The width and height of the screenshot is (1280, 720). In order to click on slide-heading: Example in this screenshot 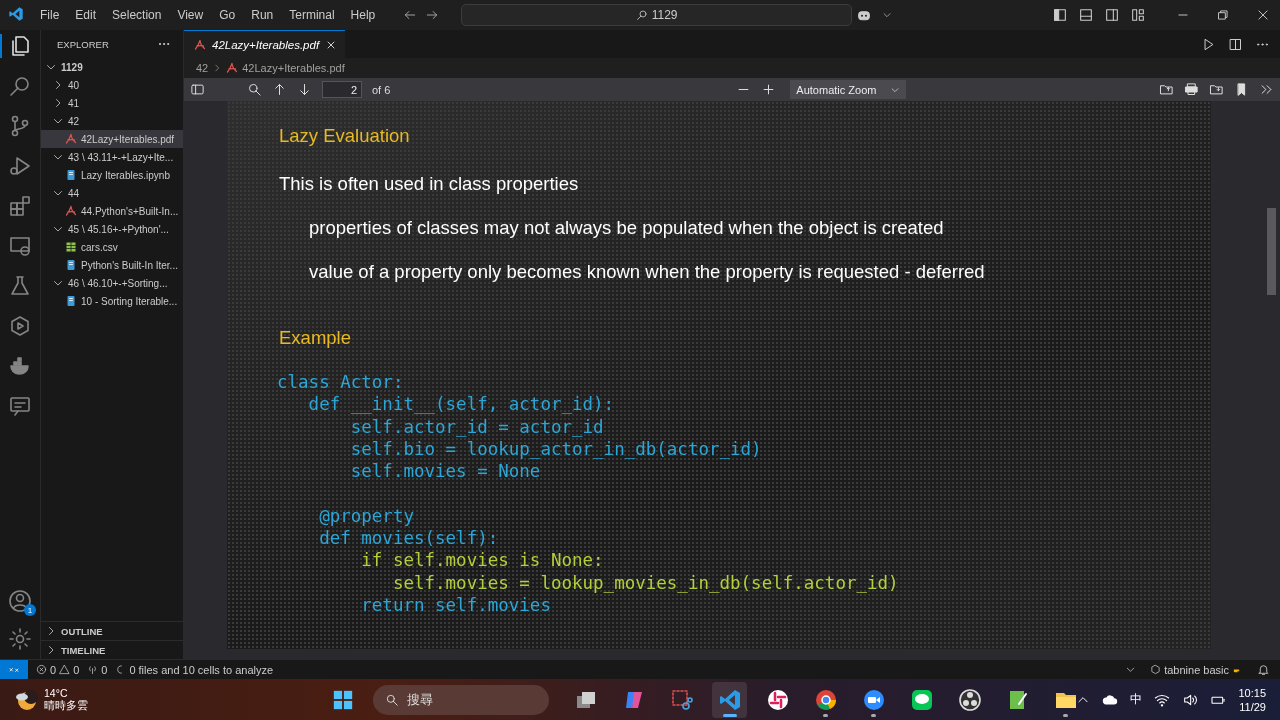, I will do `click(315, 338)`.